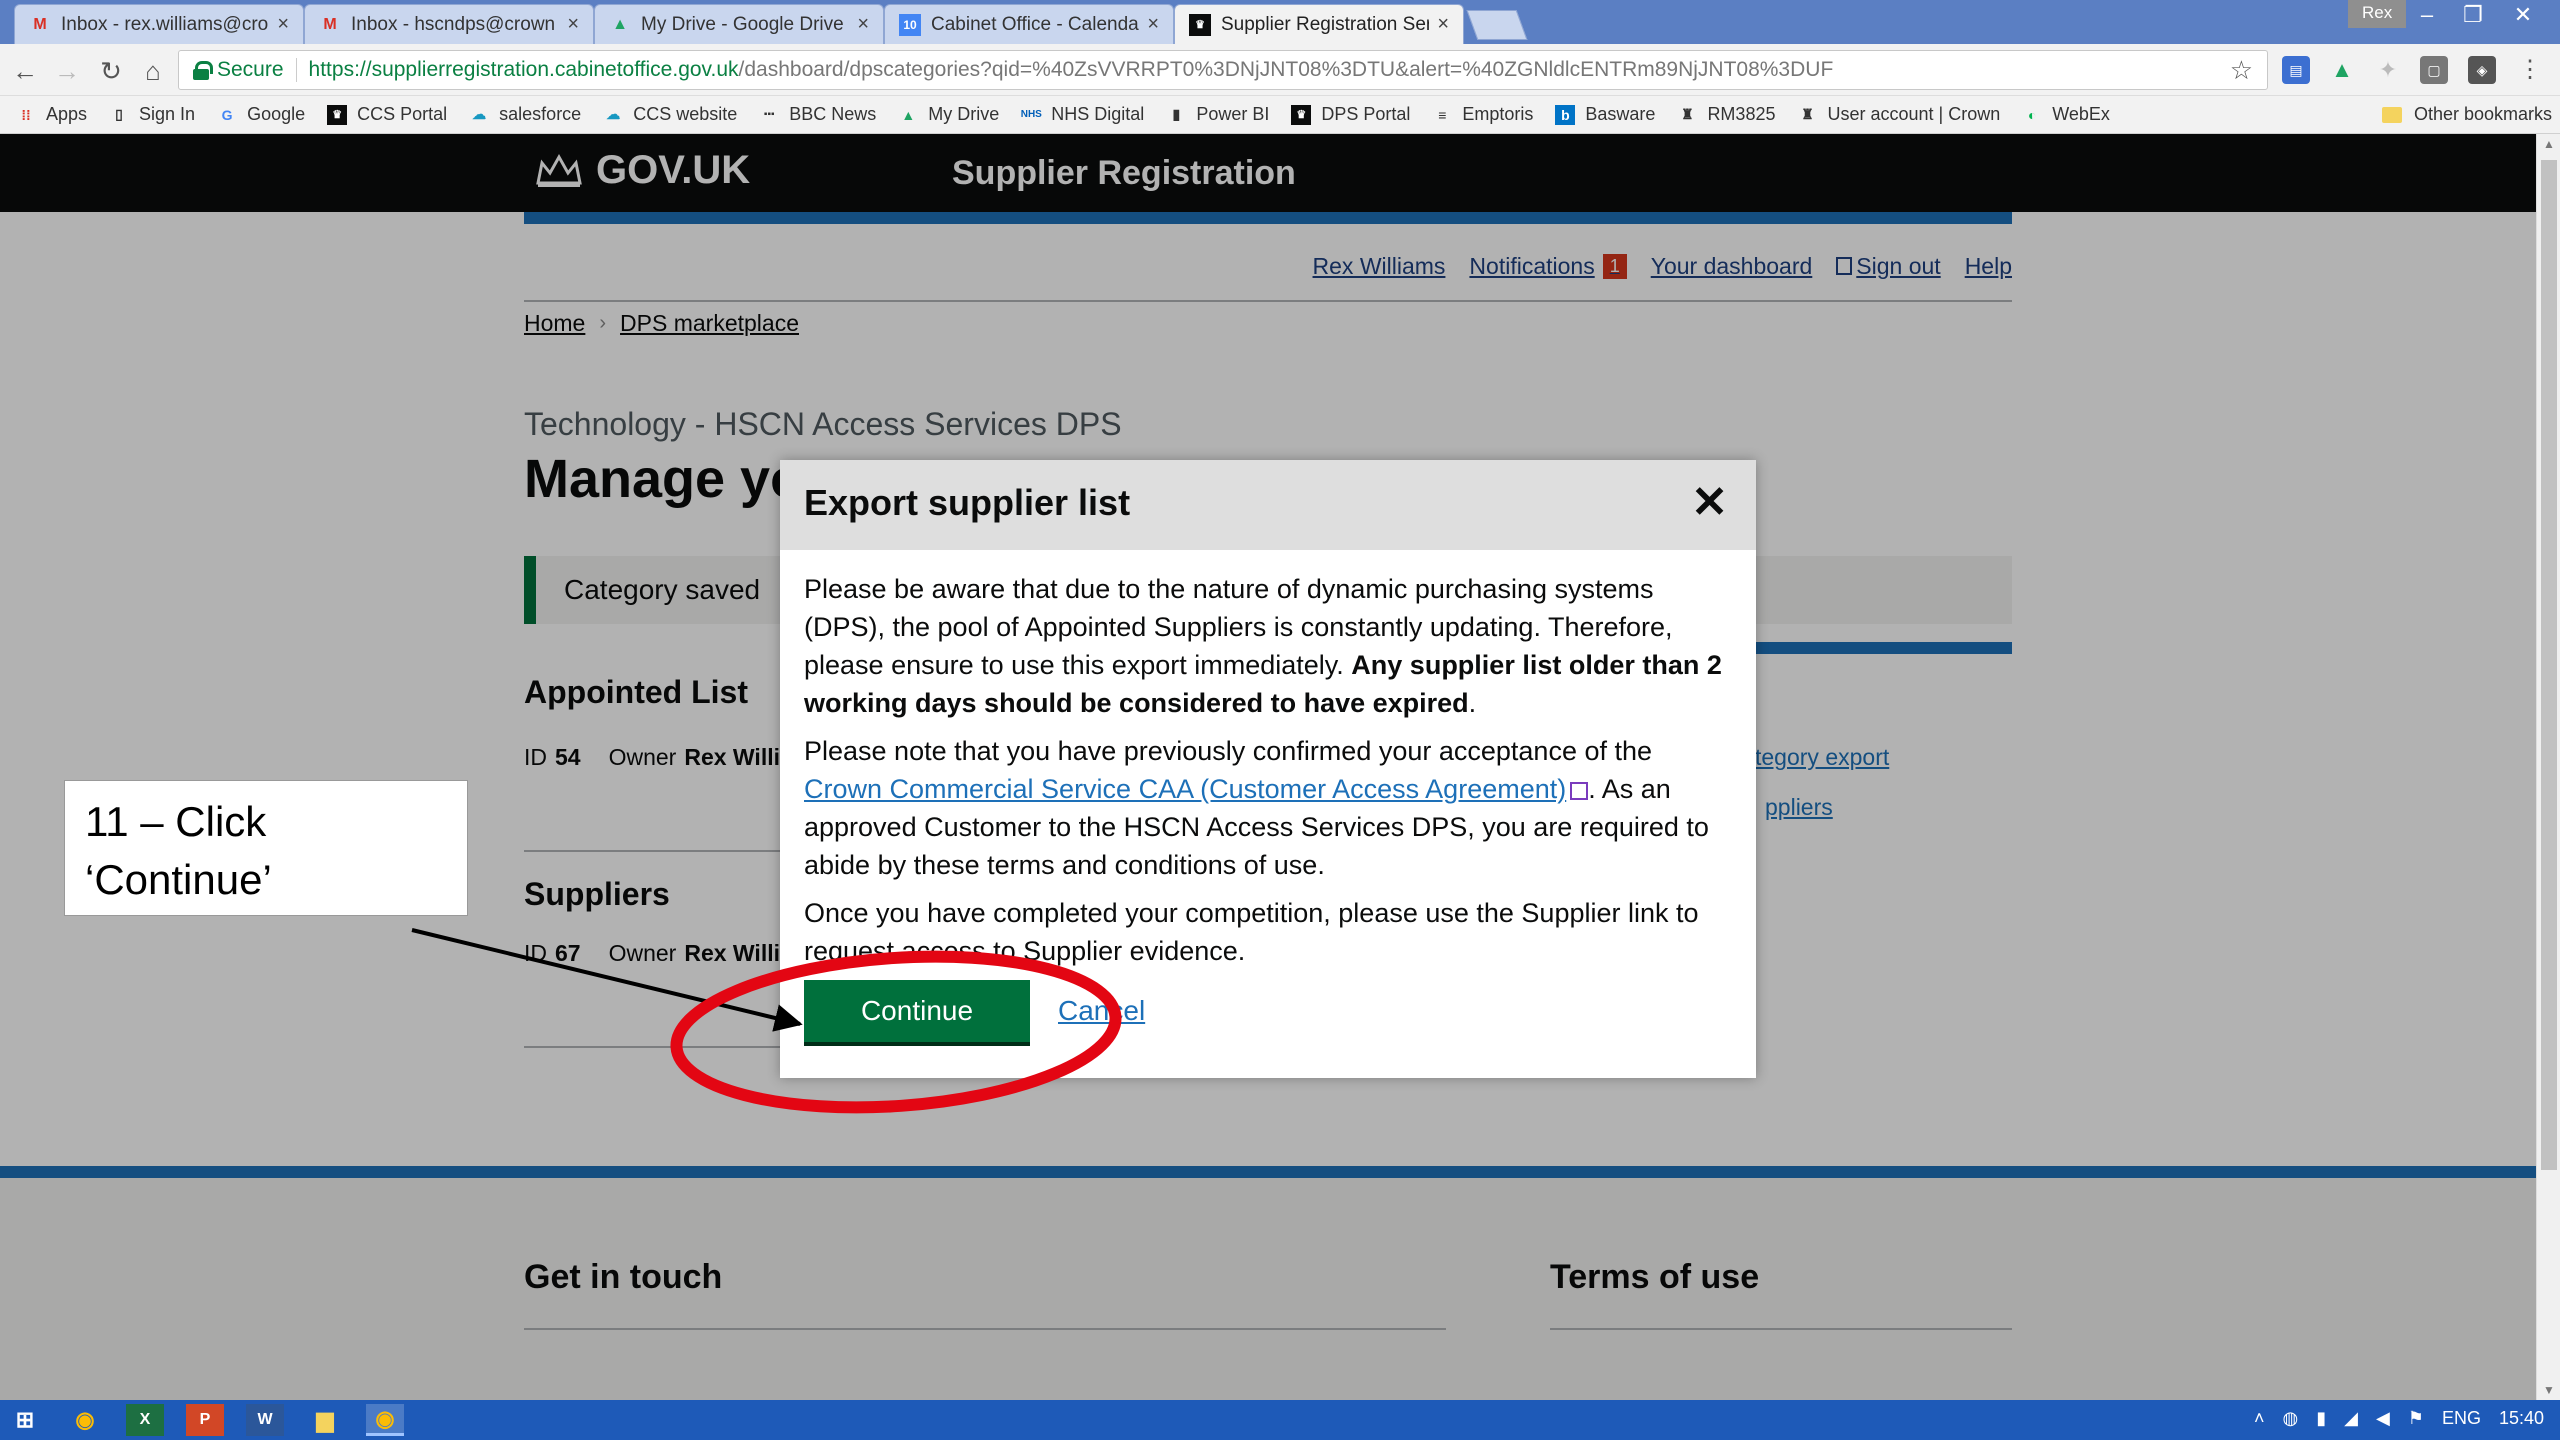 The width and height of the screenshot is (2560, 1440). What do you see at coordinates (1565, 114) in the screenshot?
I see `basware-icon: b` at bounding box center [1565, 114].